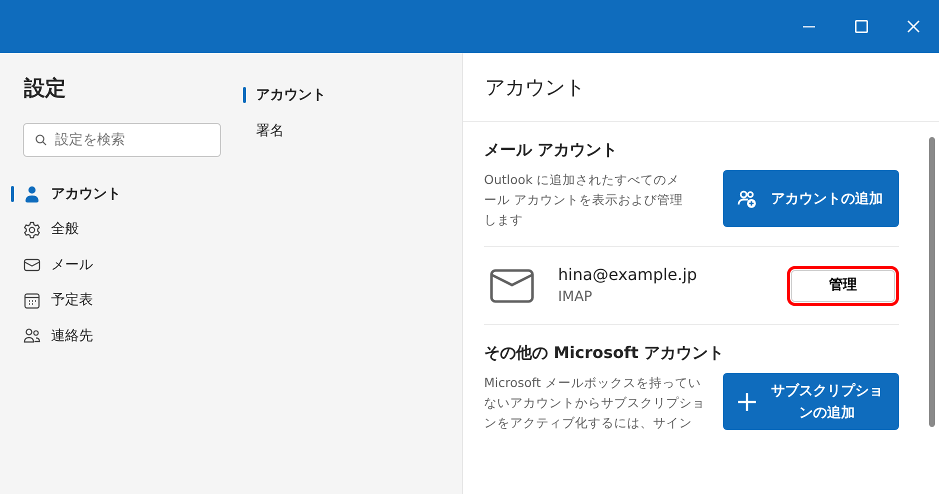 This screenshot has height=494, width=939. I want to click on minimize-icon, so click(809, 27).